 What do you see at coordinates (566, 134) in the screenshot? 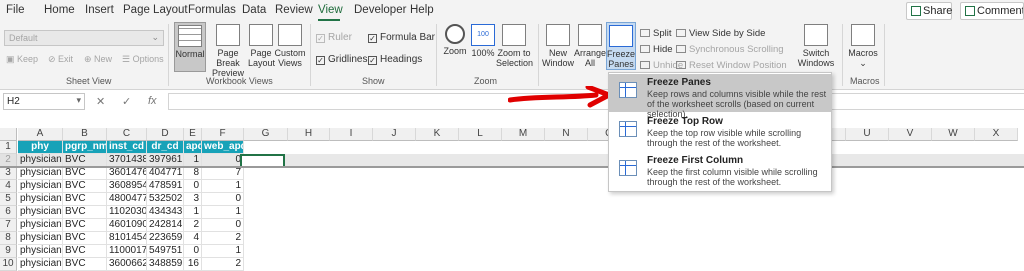
I see `column-header-N: N` at bounding box center [566, 134].